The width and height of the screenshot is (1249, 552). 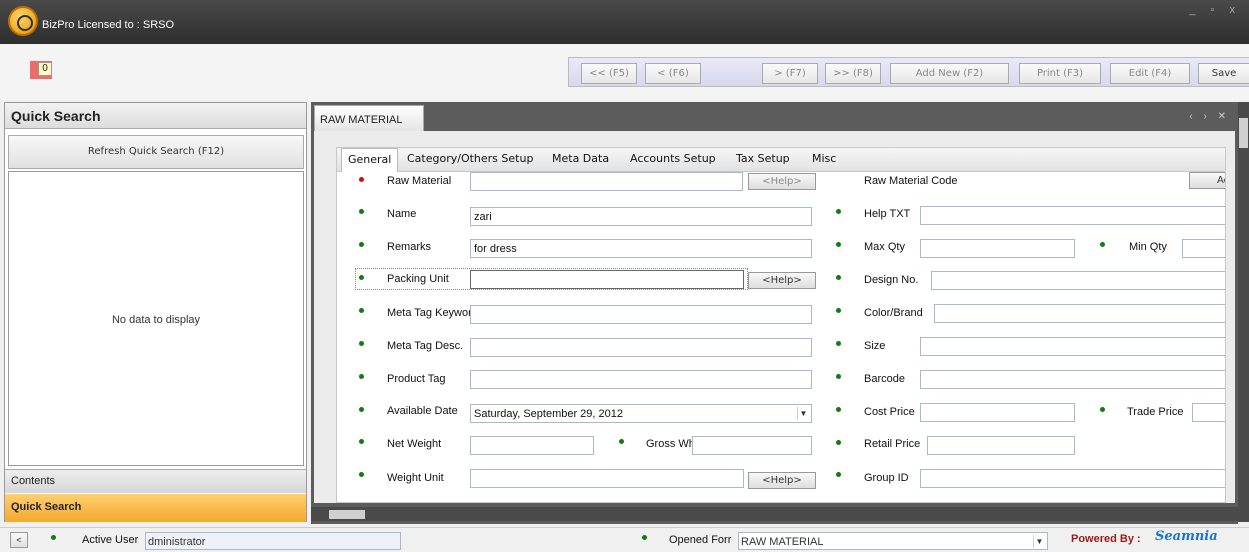 I want to click on last-record-button: >> (F8), so click(x=853, y=73).